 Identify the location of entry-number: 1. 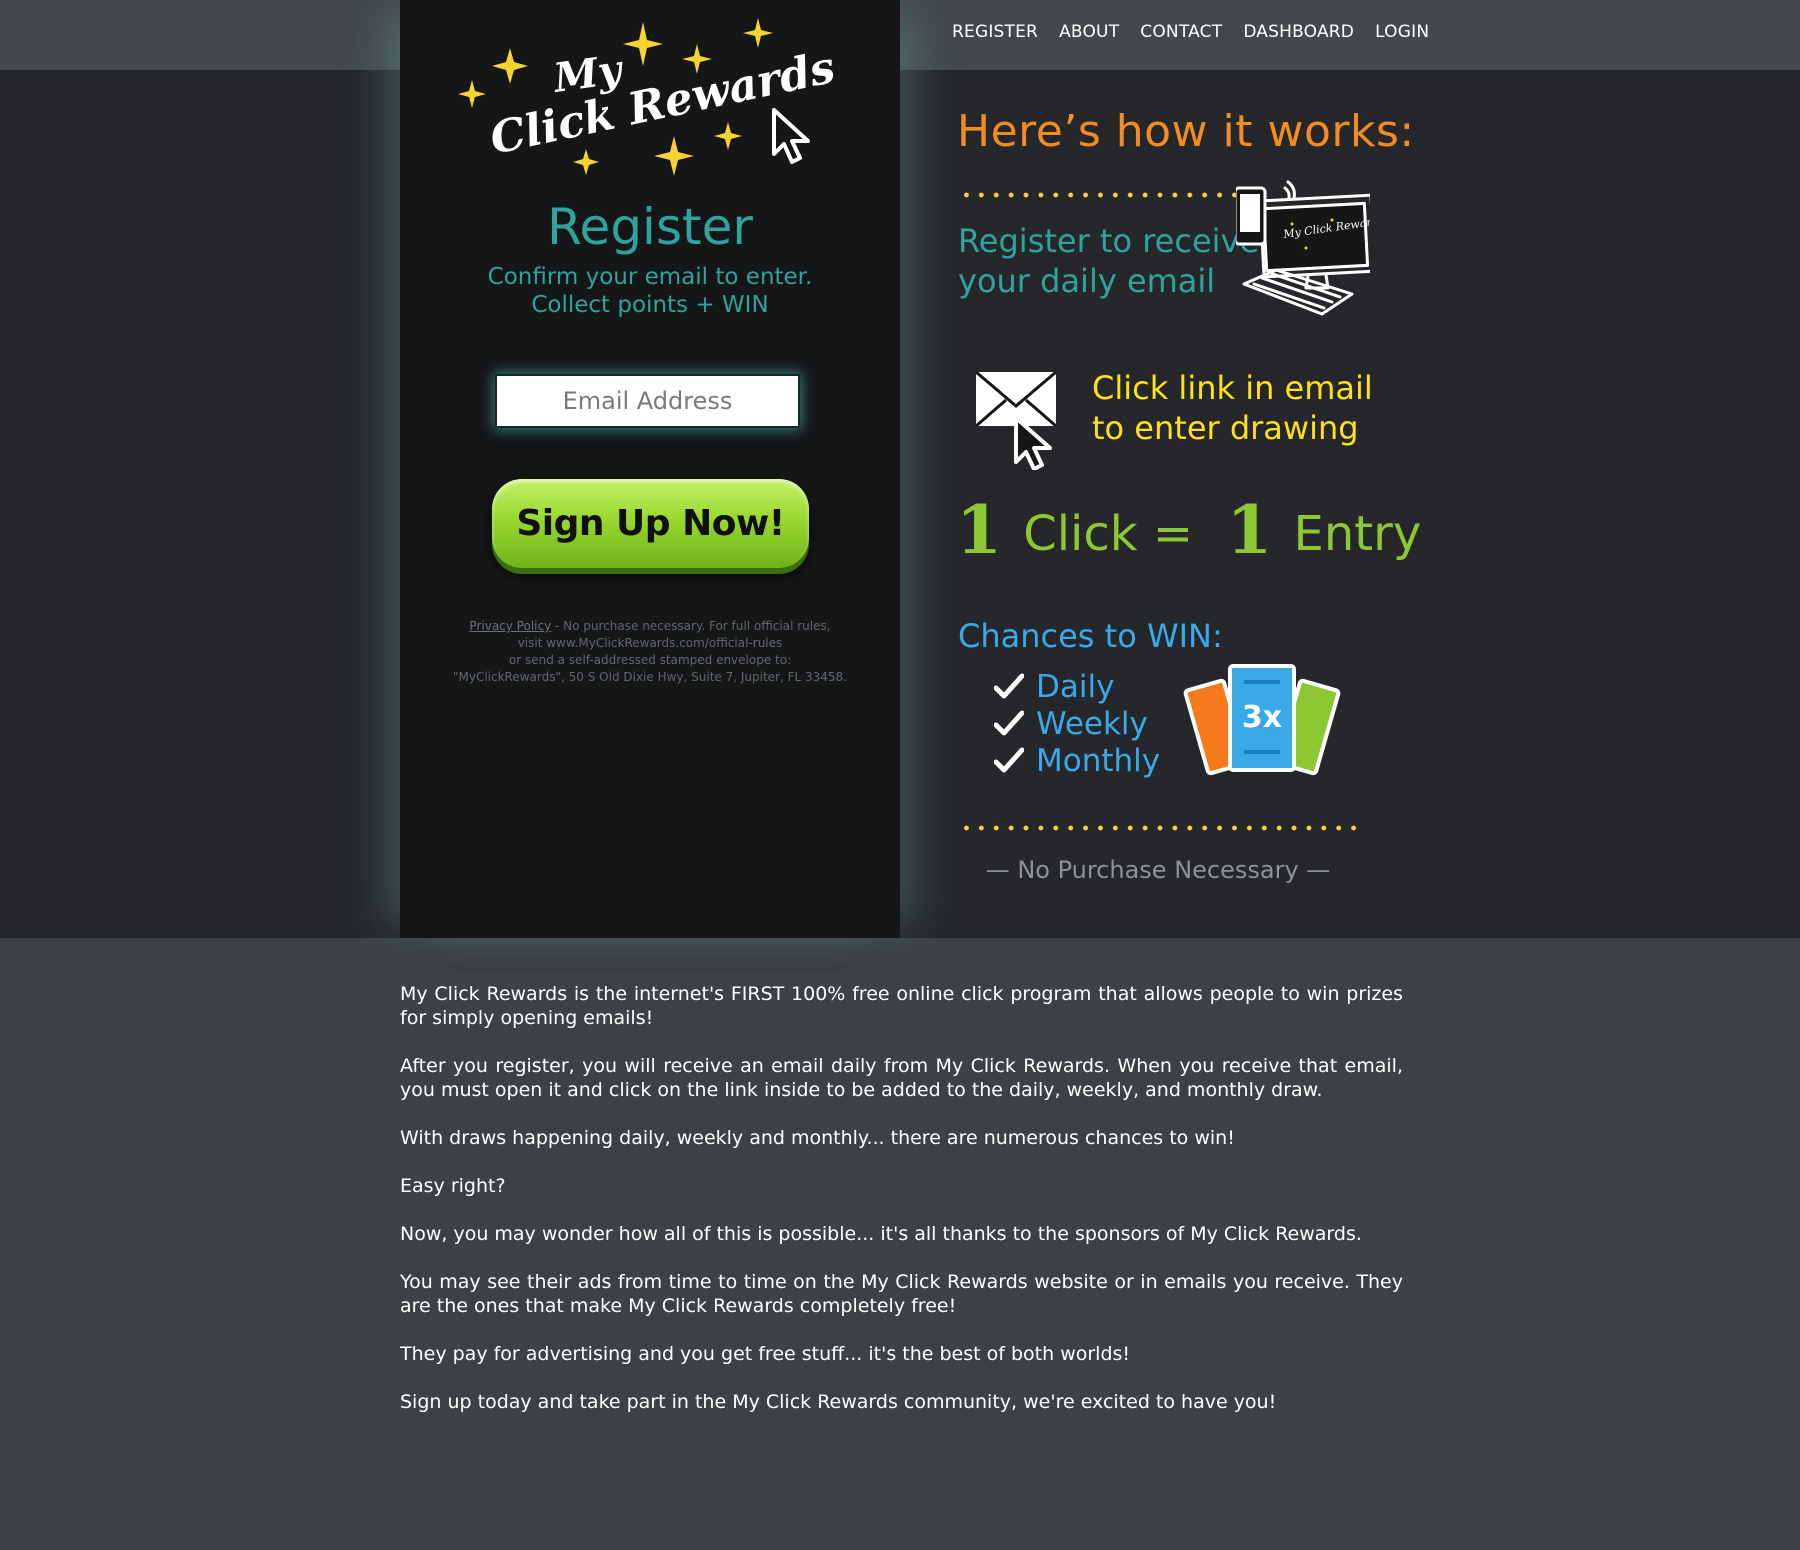
(1249, 530).